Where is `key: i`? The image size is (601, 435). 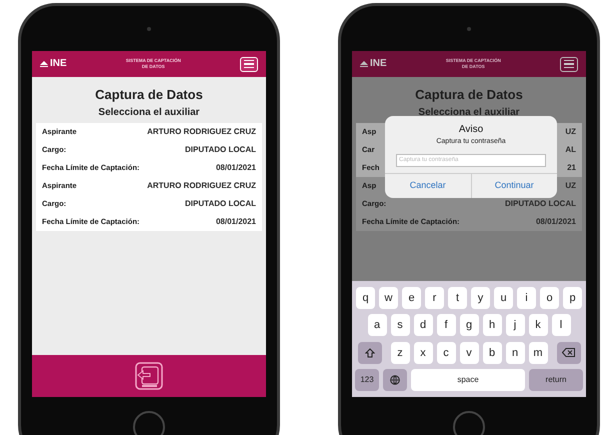 key: i is located at coordinates (526, 297).